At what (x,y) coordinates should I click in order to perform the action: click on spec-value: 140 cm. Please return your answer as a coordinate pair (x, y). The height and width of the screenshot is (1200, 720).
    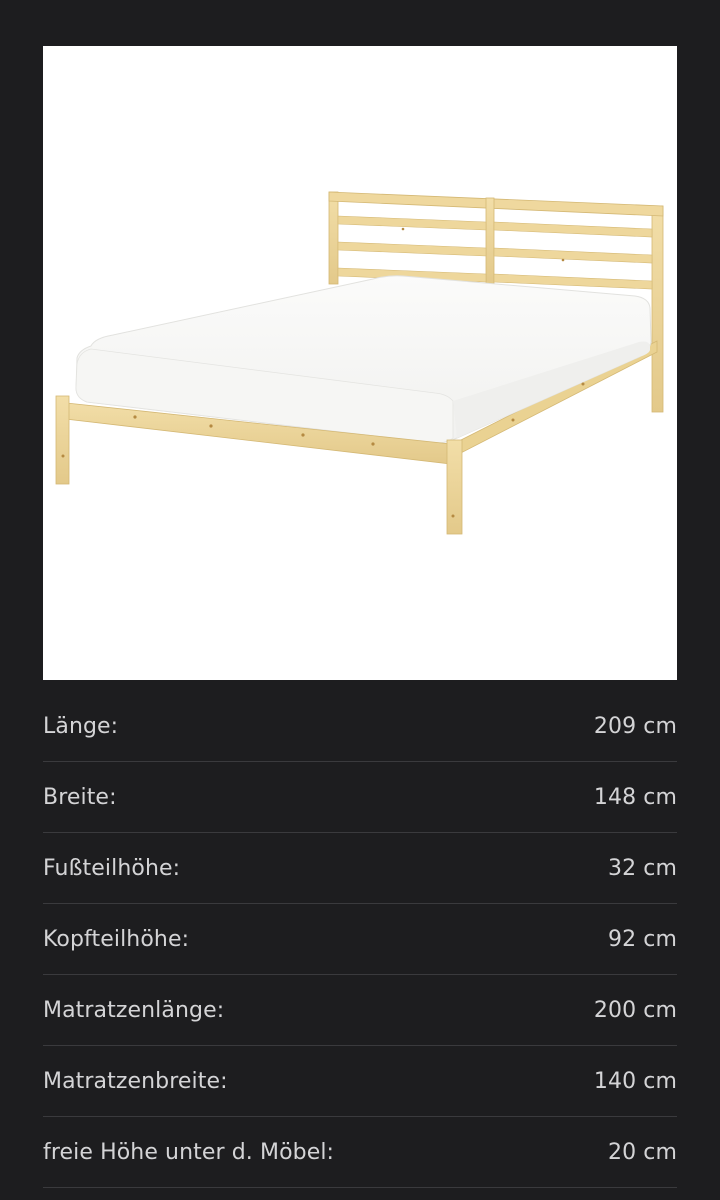
    Looking at the image, I should click on (635, 1081).